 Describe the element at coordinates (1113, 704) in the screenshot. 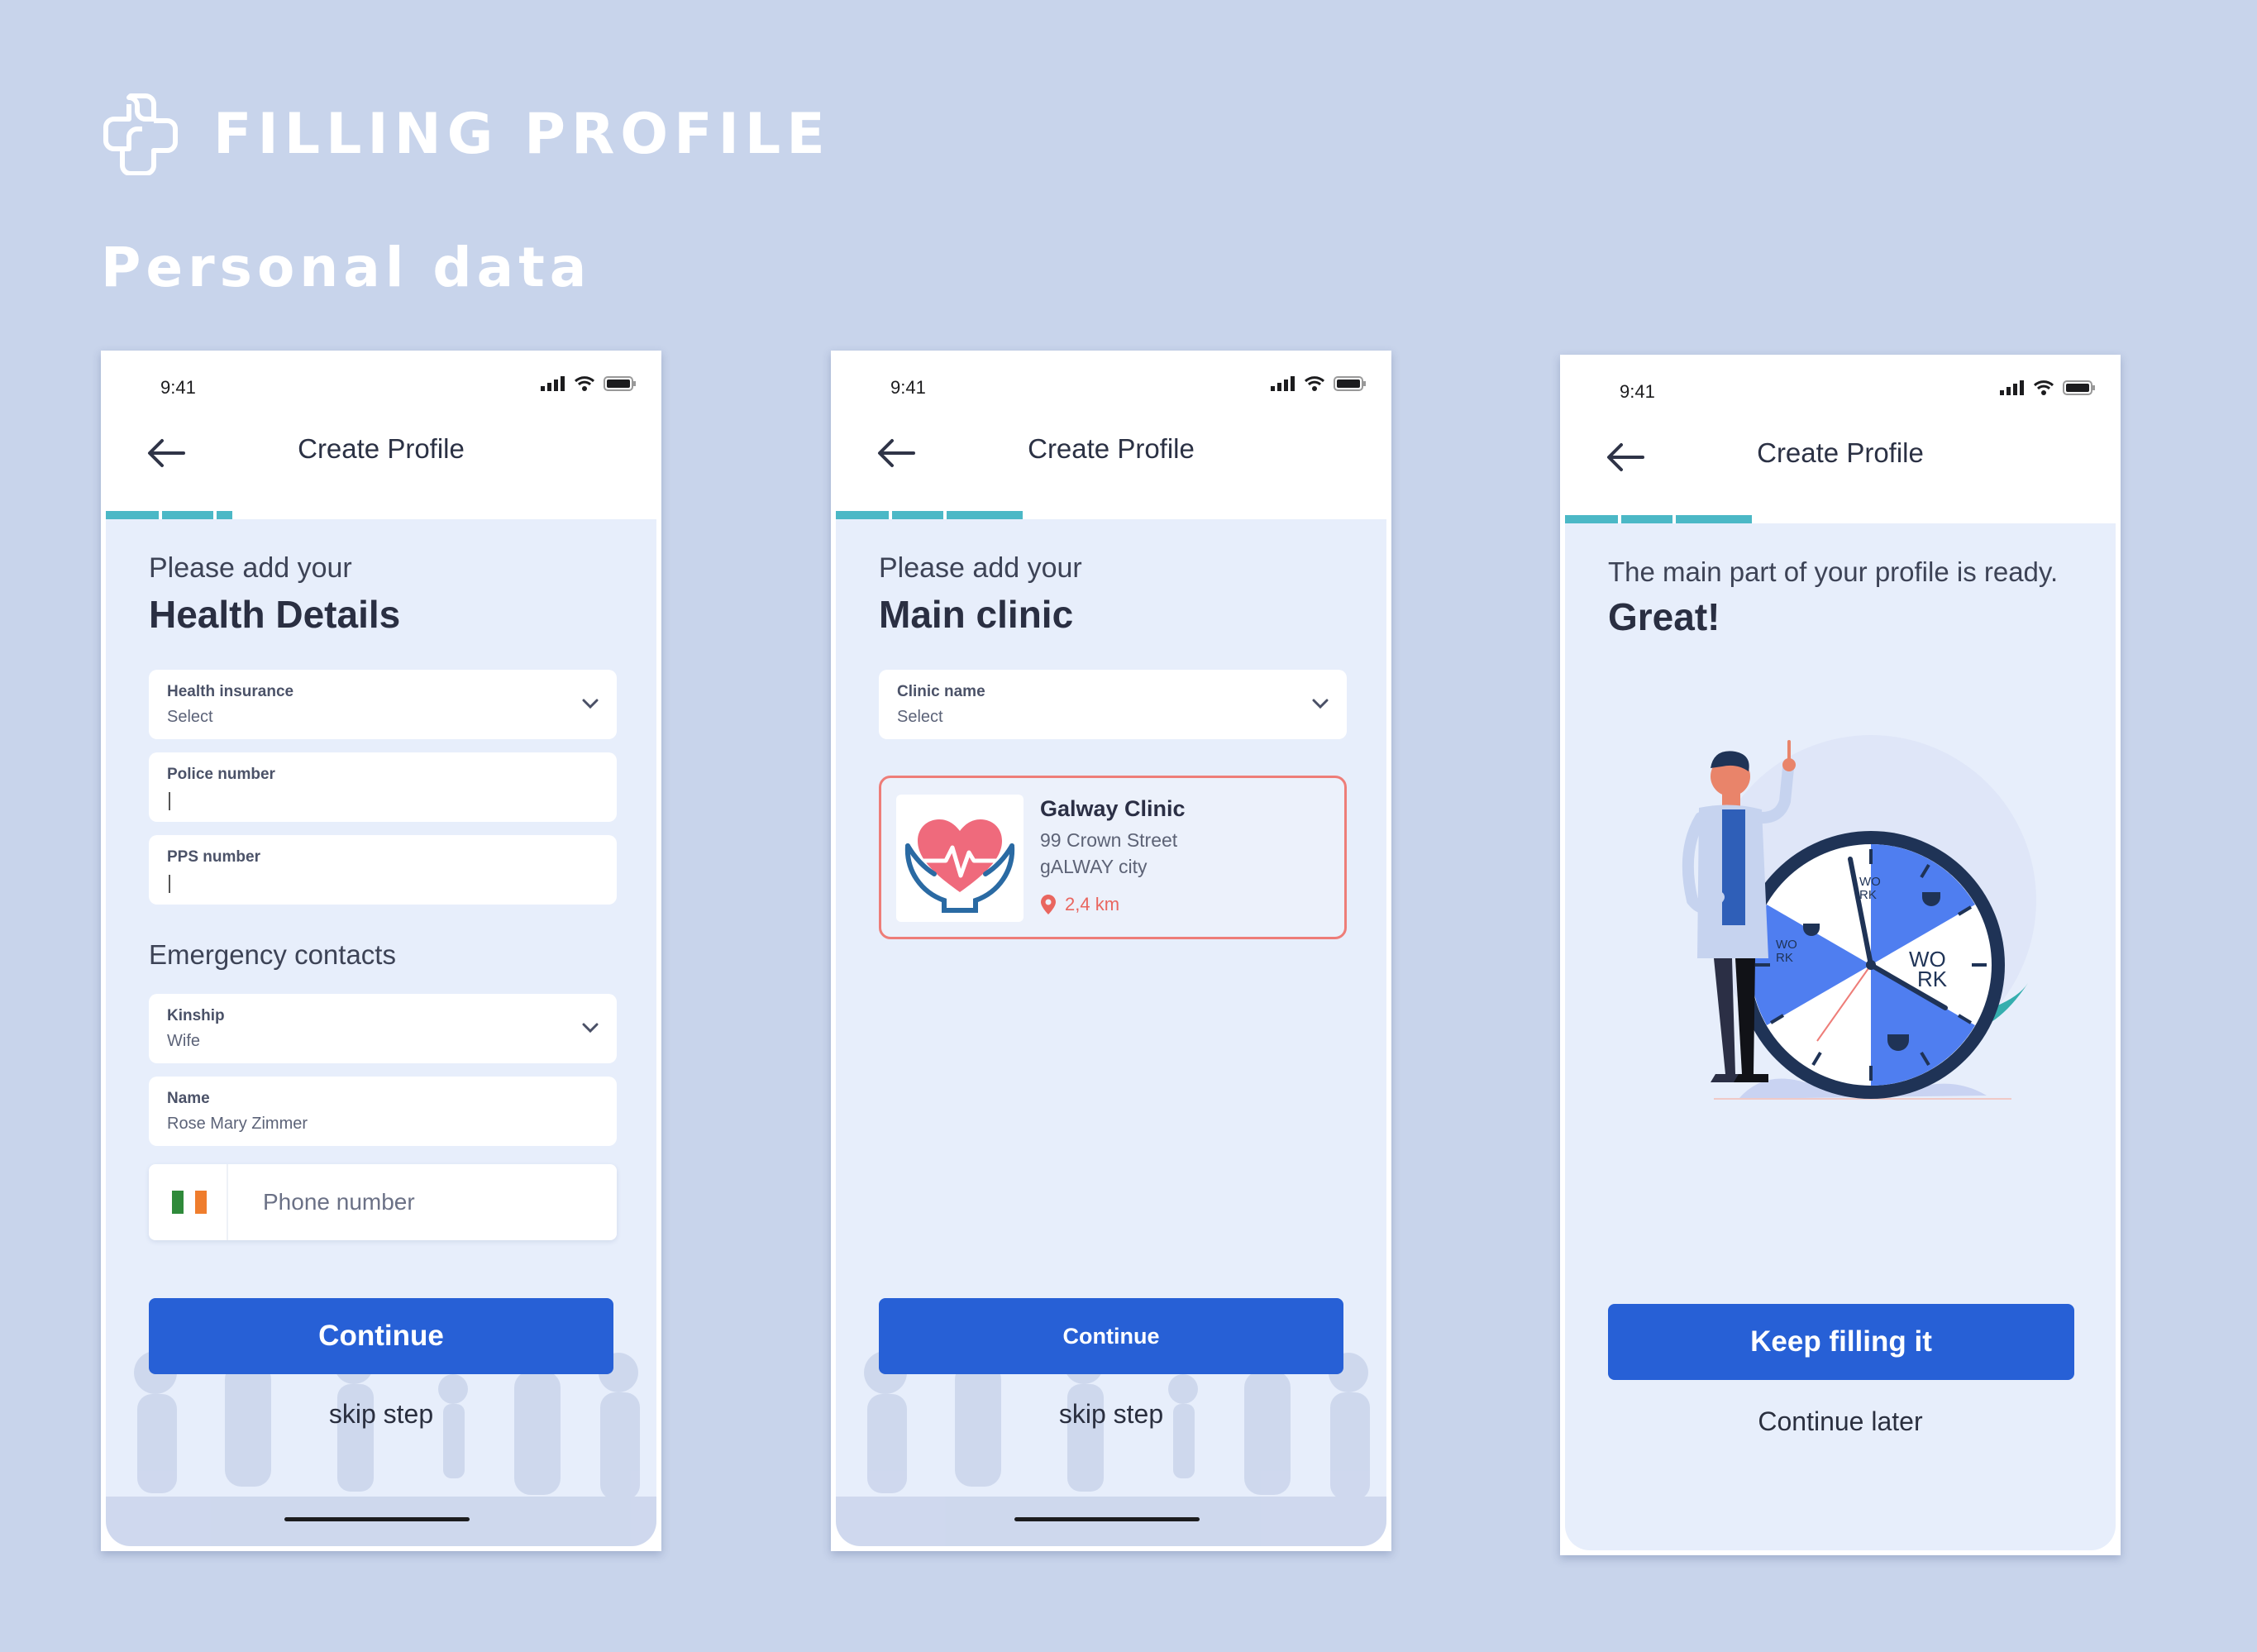

I see `clinic-name-select: Clinic name Select` at that location.